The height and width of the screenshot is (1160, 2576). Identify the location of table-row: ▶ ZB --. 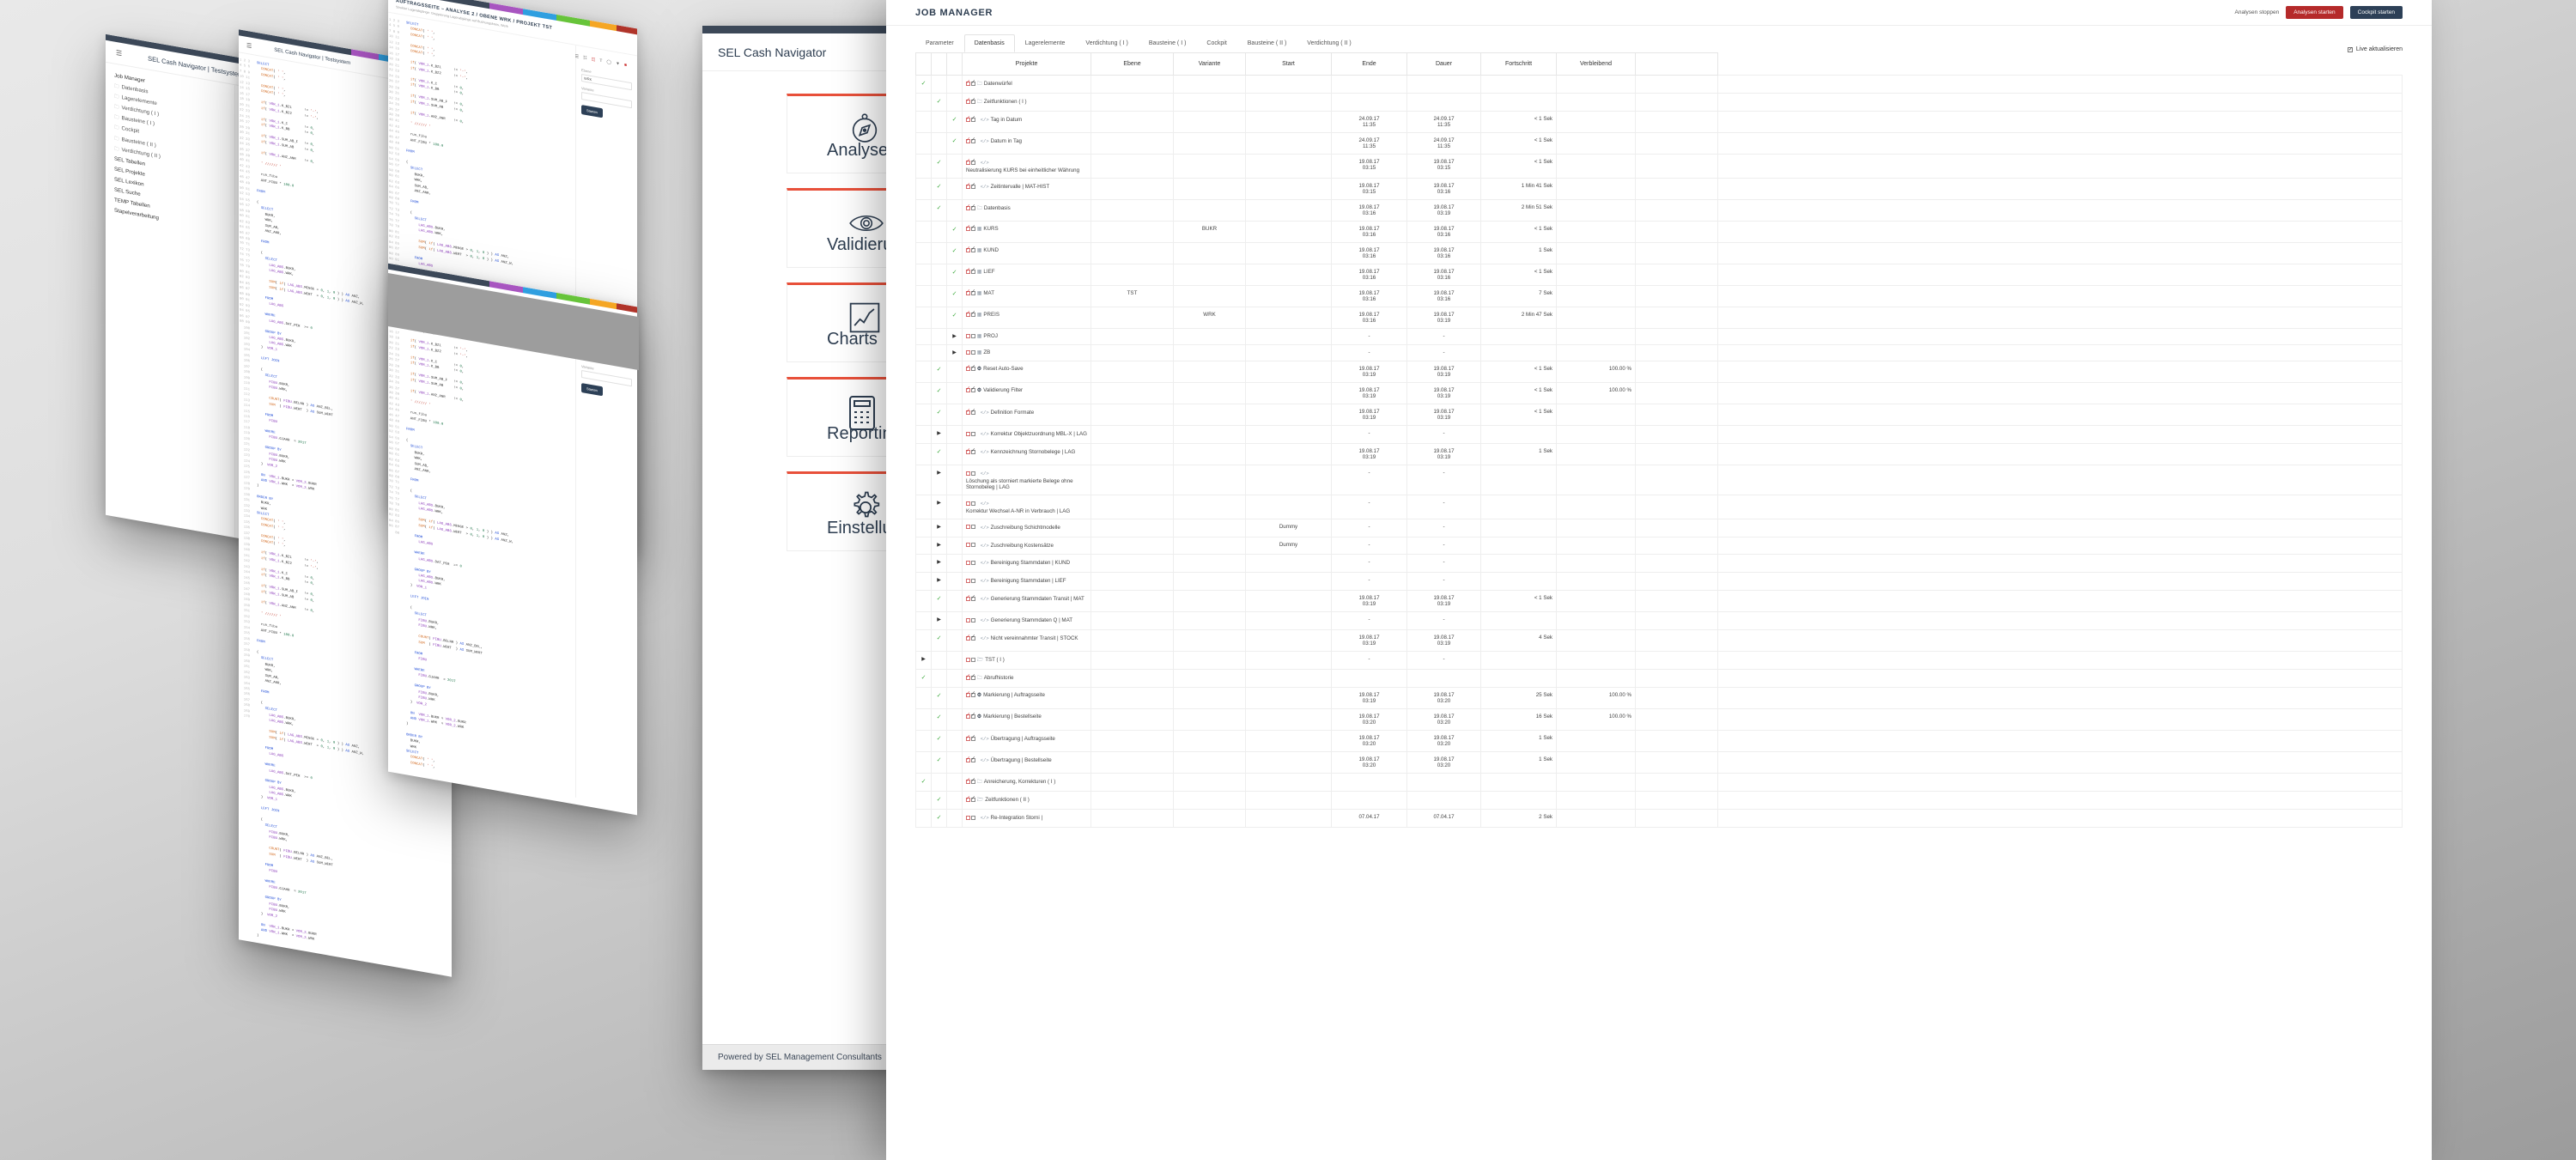
(1659, 352).